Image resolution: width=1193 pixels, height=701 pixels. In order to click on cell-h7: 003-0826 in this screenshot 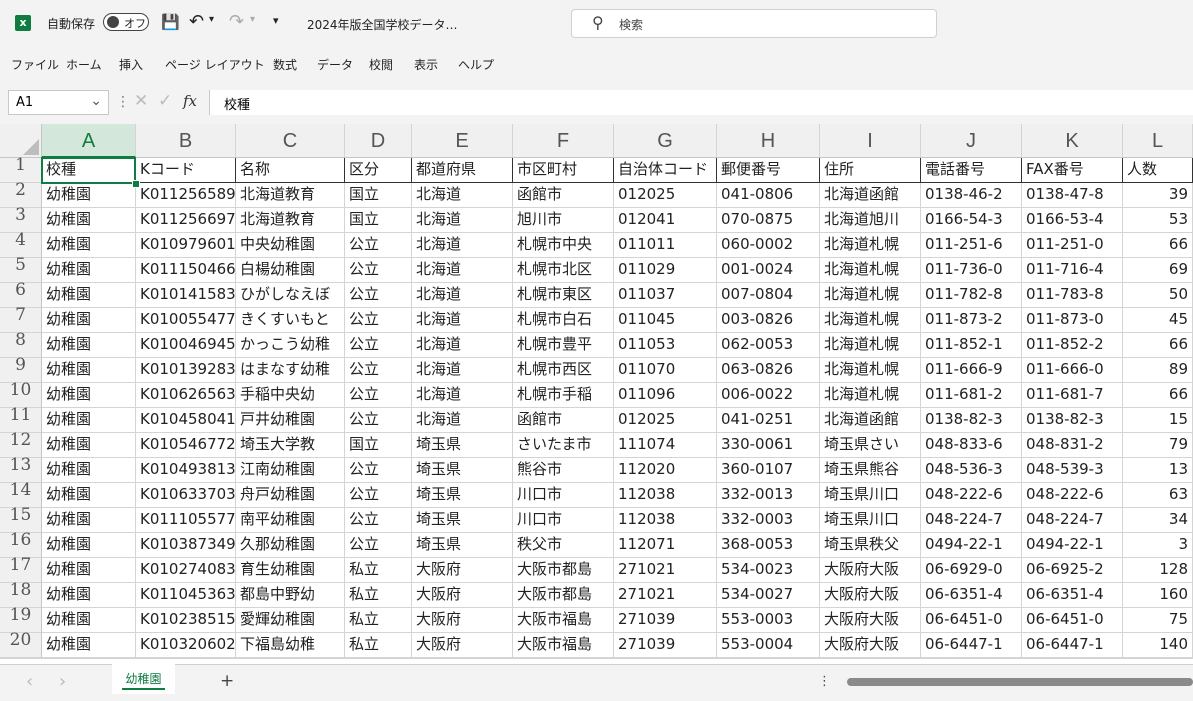, I will do `click(768, 320)`.